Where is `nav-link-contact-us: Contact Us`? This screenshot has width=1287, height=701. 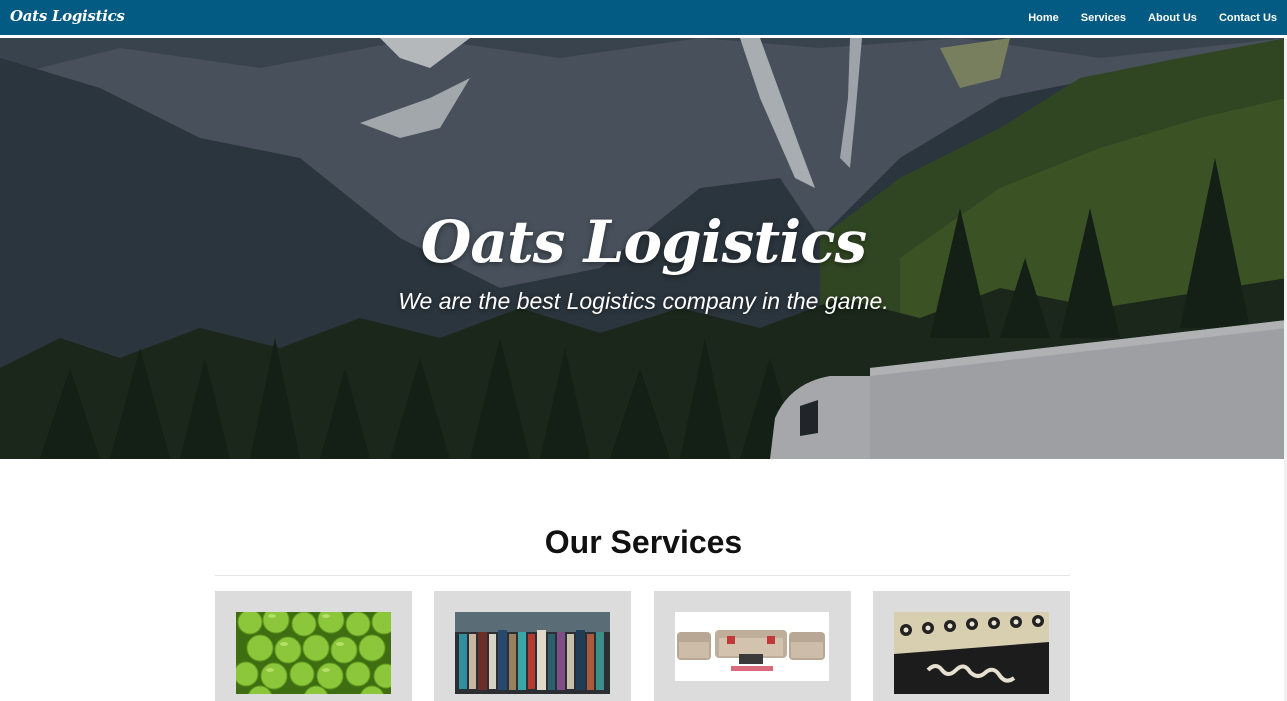
nav-link-contact-us: Contact Us is located at coordinates (1248, 18).